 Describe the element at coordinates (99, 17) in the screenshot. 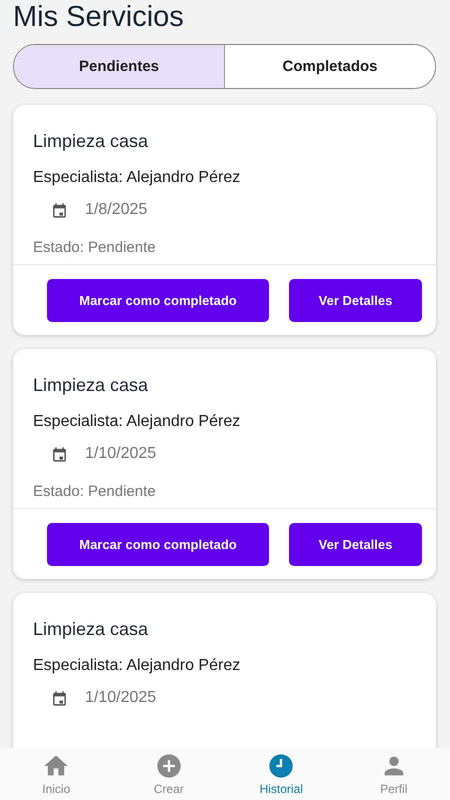

I see `page-title: Mis Servicios` at that location.